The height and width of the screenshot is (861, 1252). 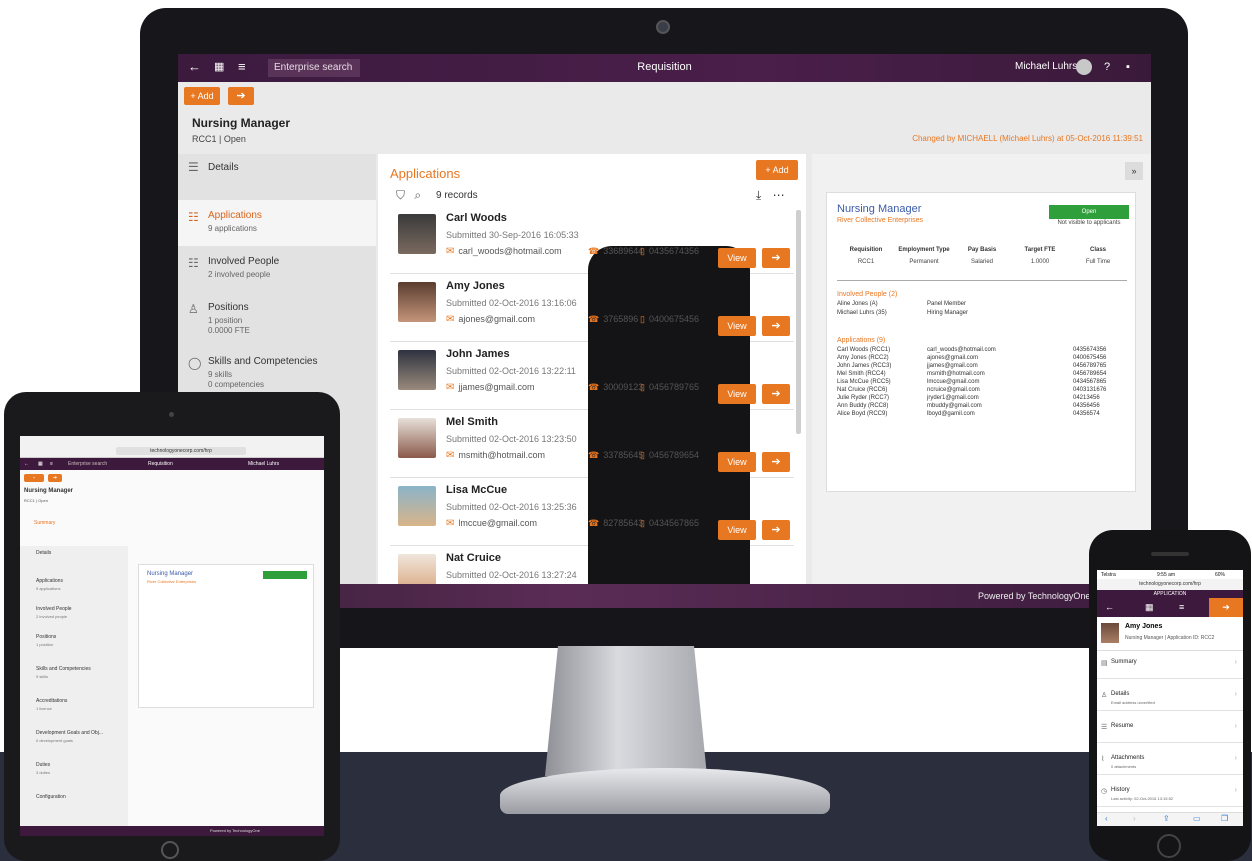 I want to click on phone-row-summary: ▤ Summary ›, so click(x=1170, y=665).